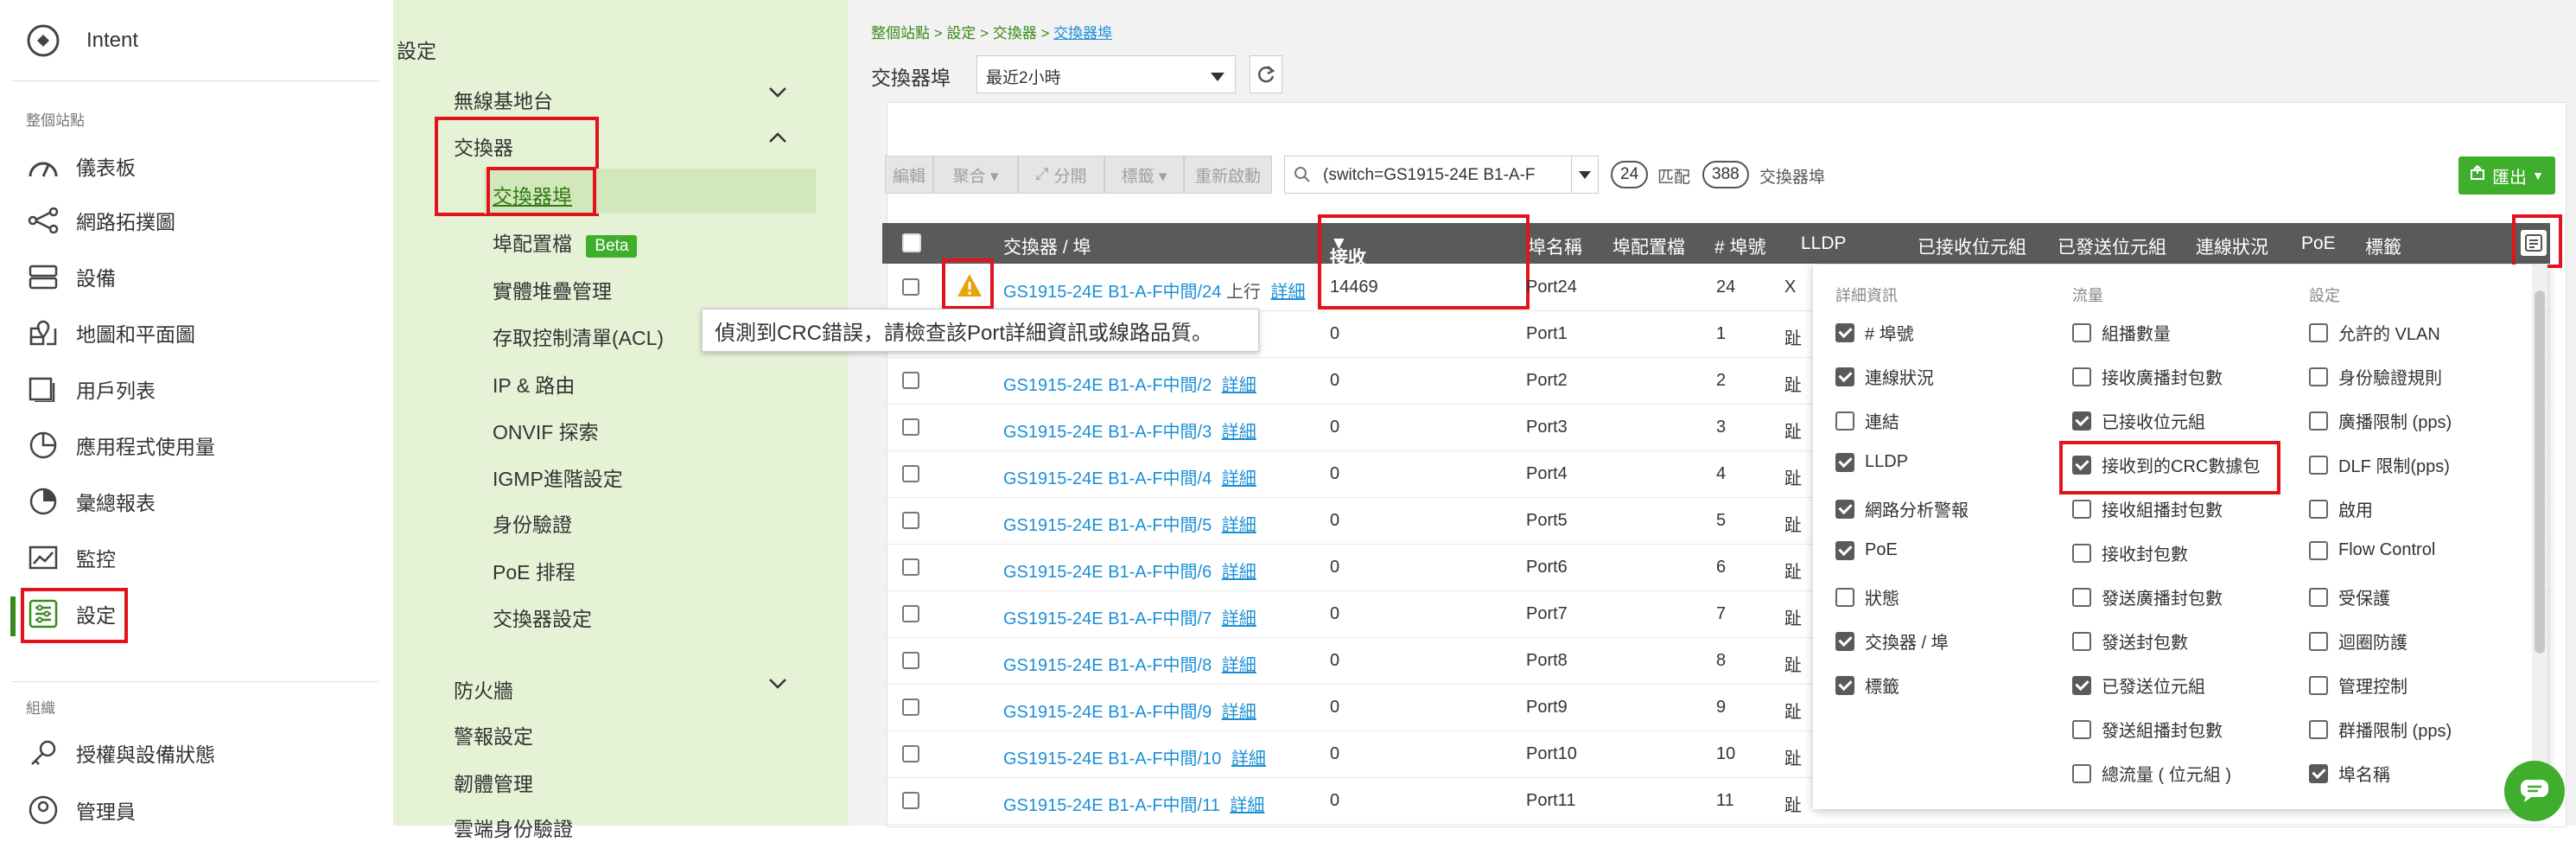  I want to click on column-option-settings: 廣播限制 (pps), so click(2381, 421).